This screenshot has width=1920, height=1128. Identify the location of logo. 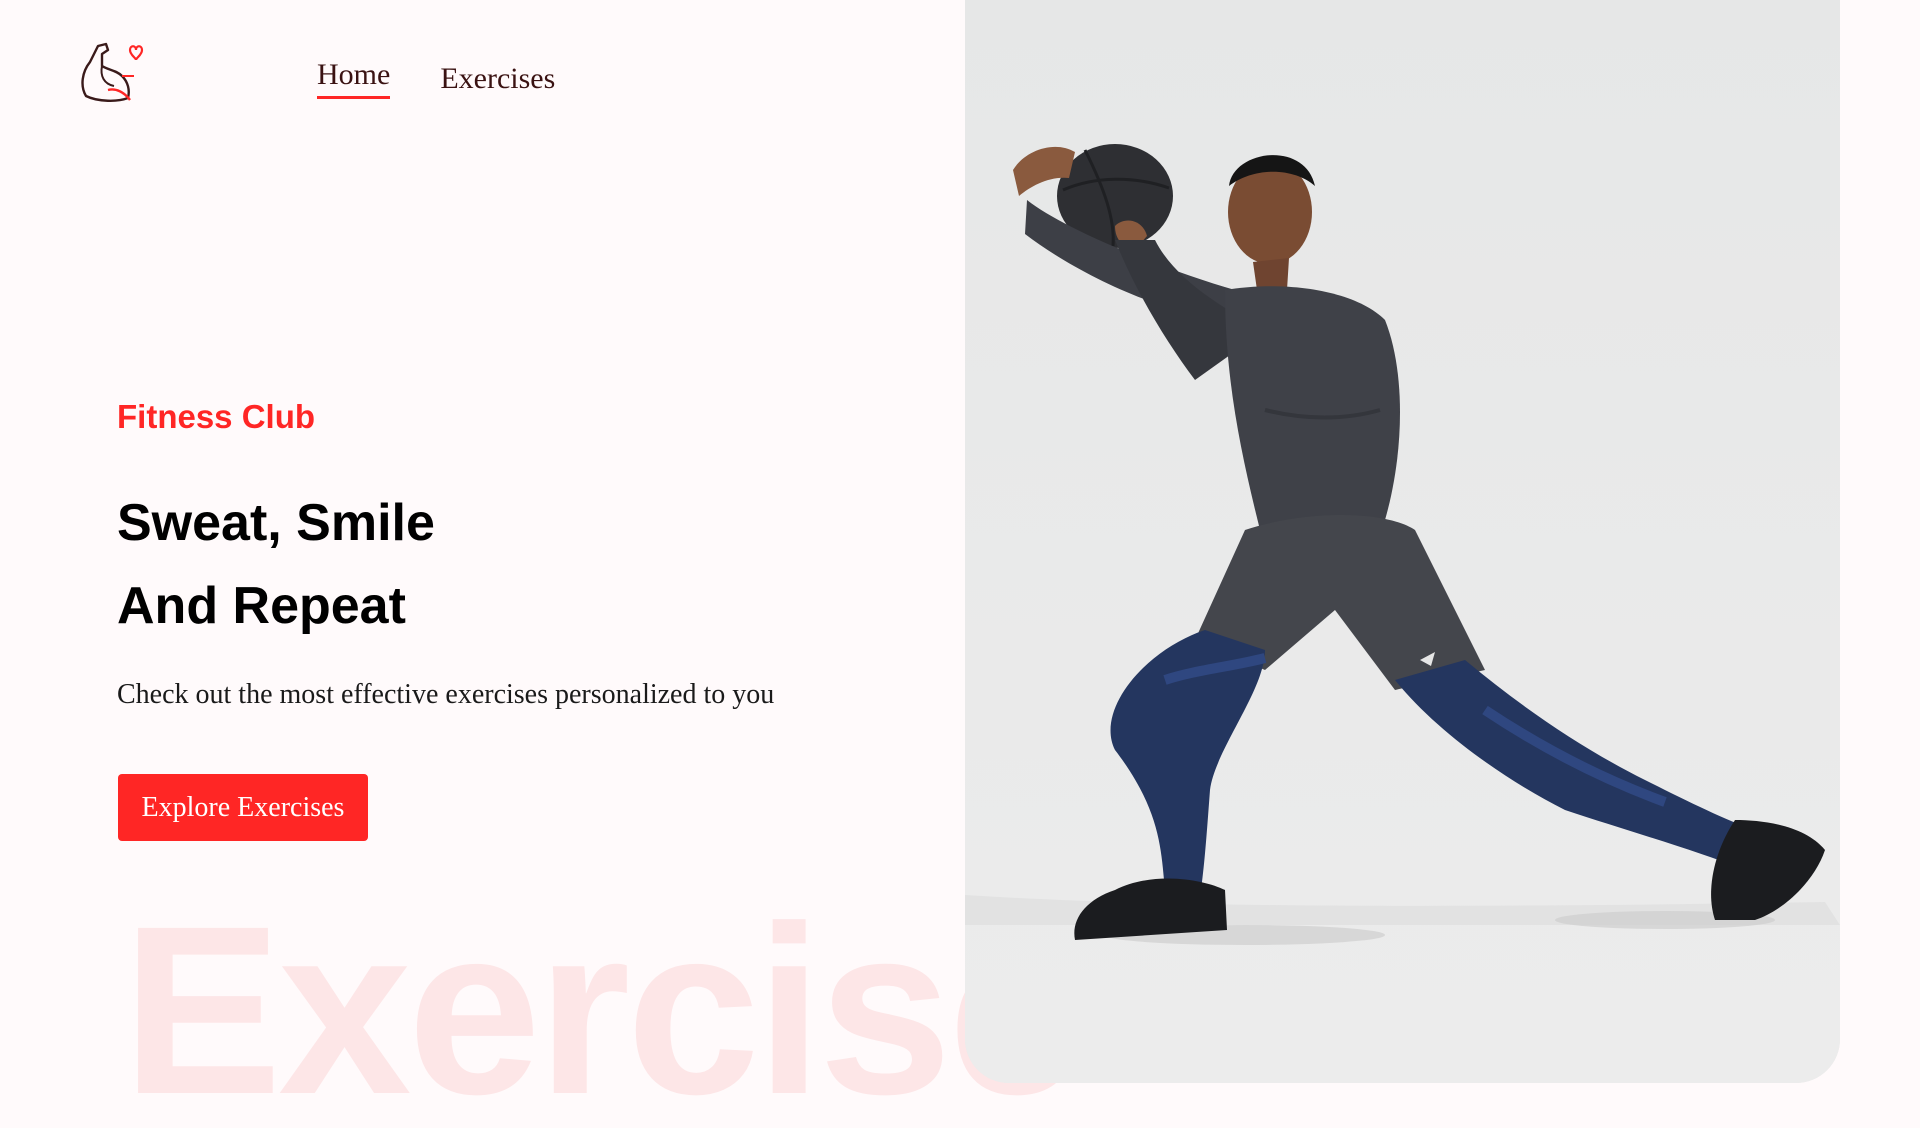
(111, 71).